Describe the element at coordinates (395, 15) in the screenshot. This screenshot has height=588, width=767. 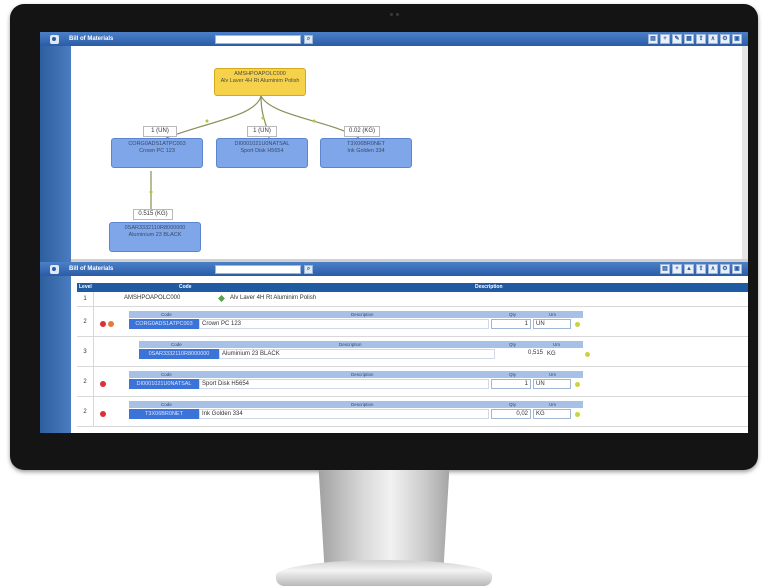
I see `camera-dots` at that location.